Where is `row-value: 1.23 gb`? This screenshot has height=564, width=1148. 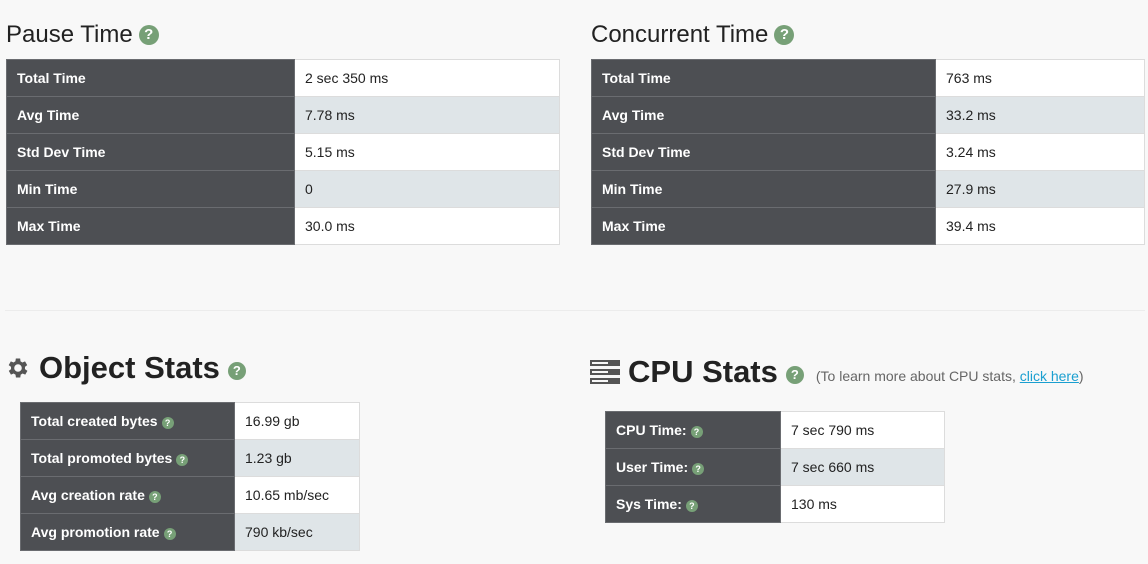 row-value: 1.23 gb is located at coordinates (297, 458).